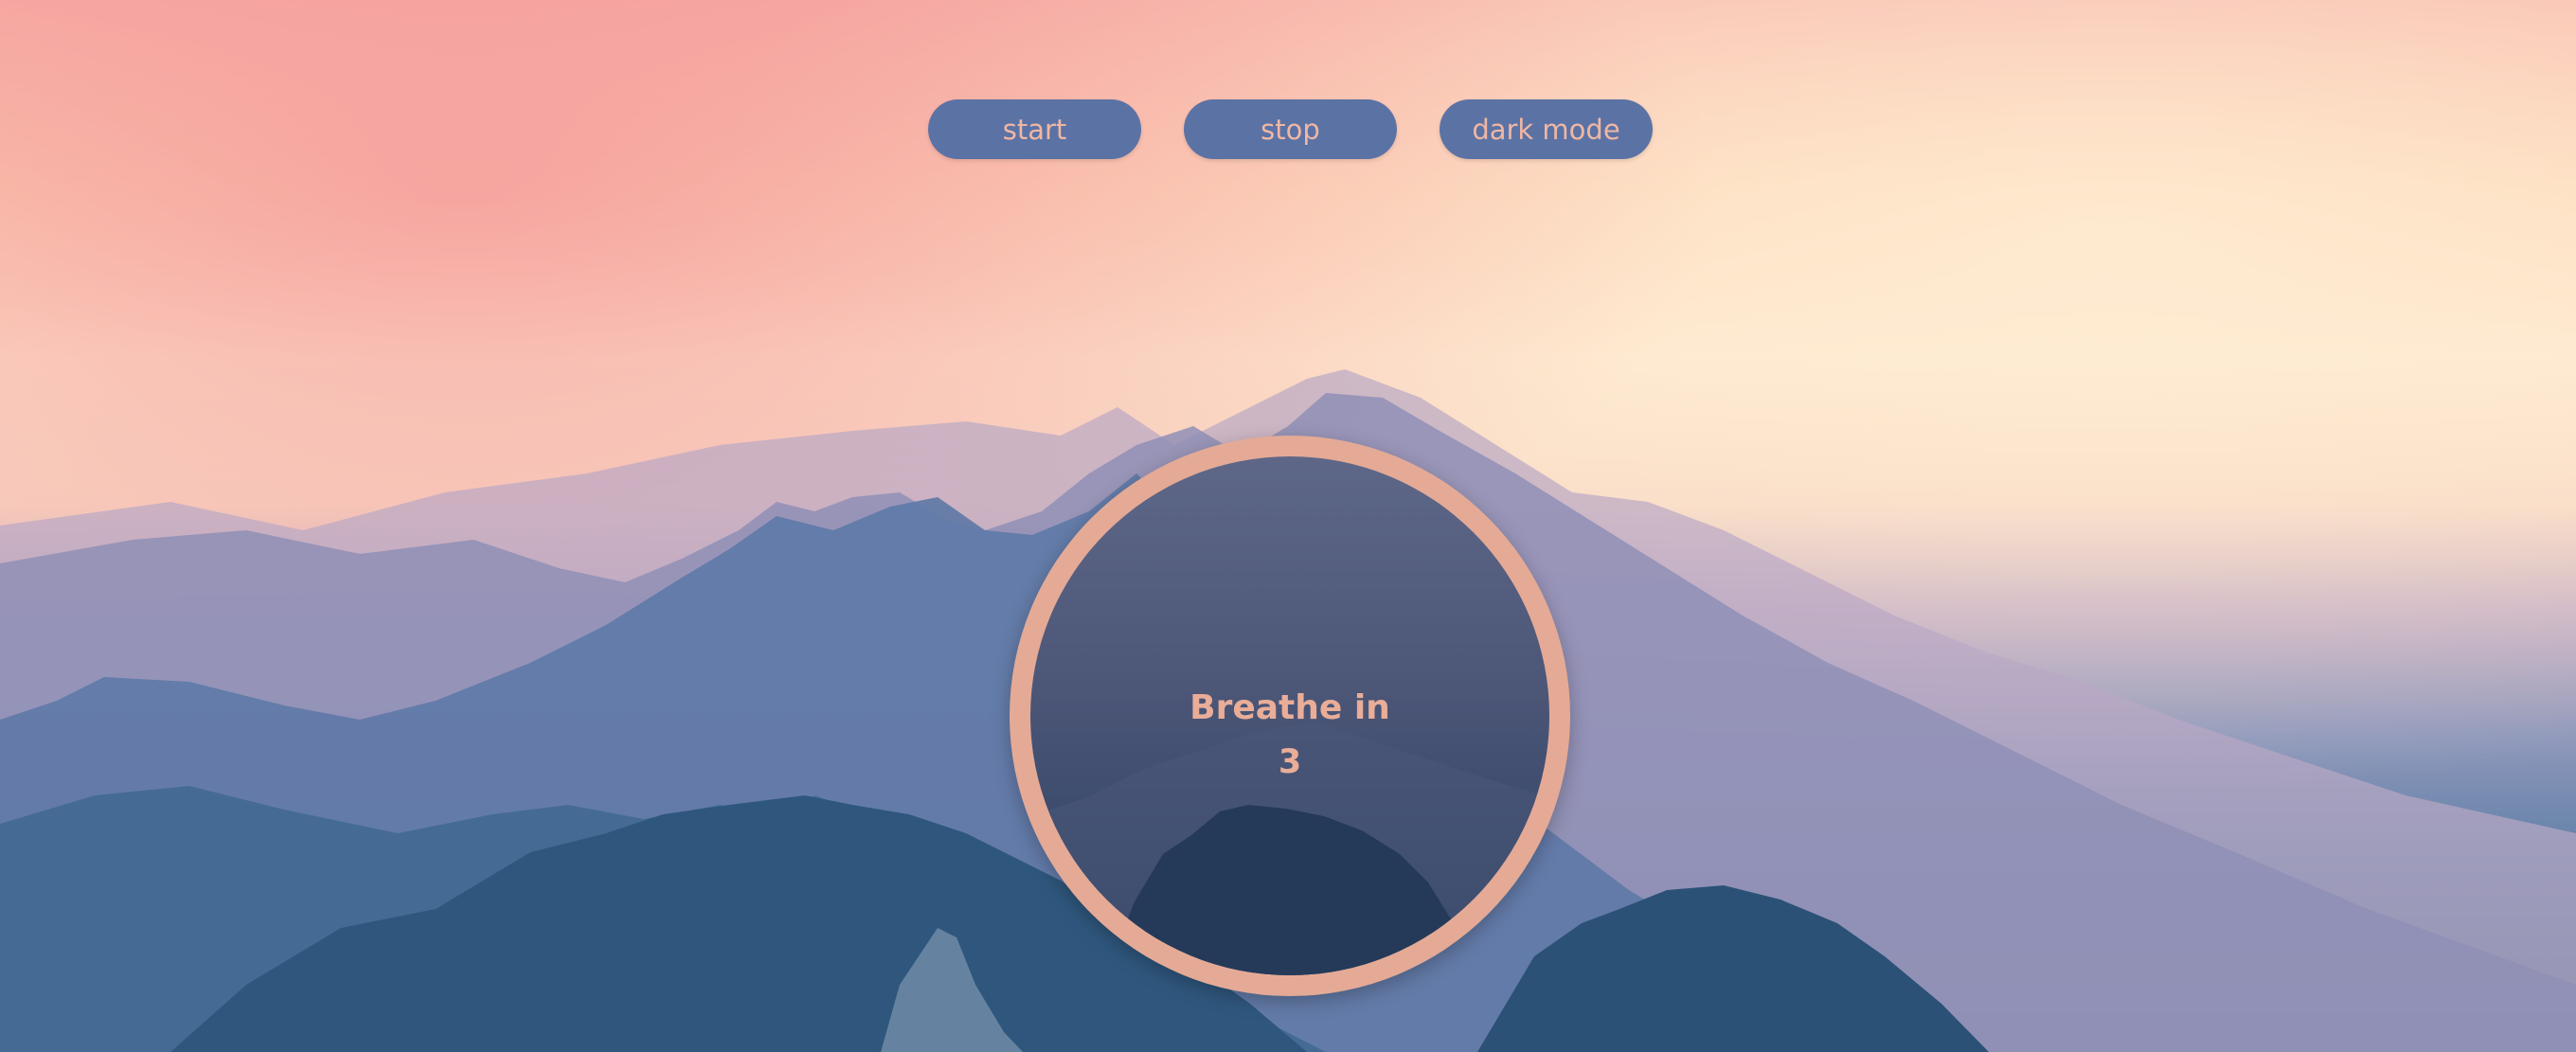 The height and width of the screenshot is (1052, 2576). Describe the element at coordinates (1290, 708) in the screenshot. I see `breath-phase-label: Breathe in` at that location.